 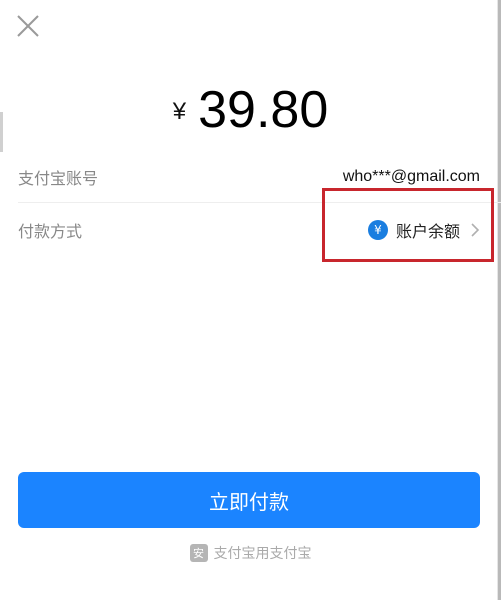 I want to click on highlight-annotation-box, so click(x=408, y=225).